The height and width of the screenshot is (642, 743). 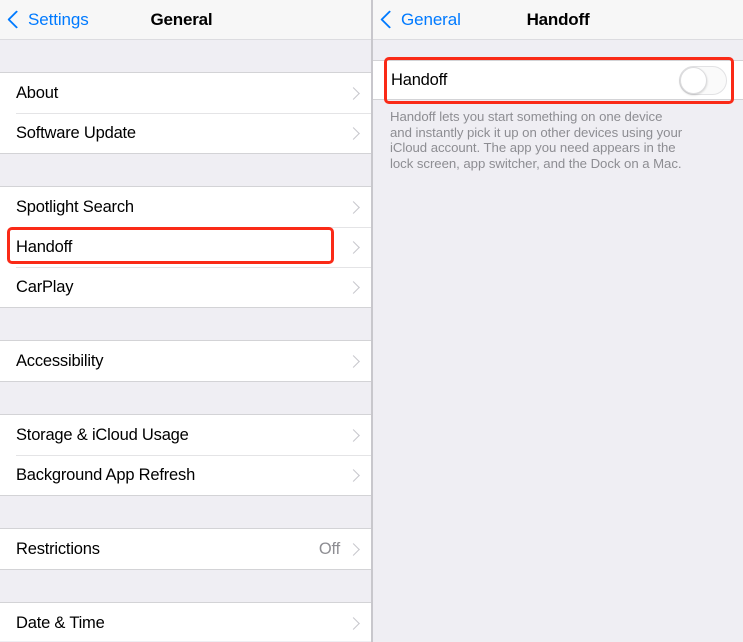 I want to click on settings-group-0: About Software Update, so click(x=185, y=113).